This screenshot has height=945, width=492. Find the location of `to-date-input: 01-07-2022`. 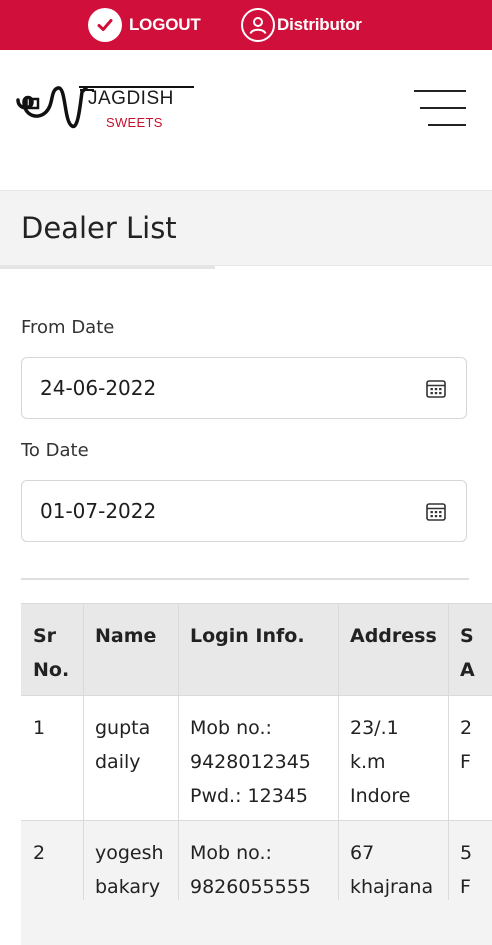

to-date-input: 01-07-2022 is located at coordinates (244, 511).